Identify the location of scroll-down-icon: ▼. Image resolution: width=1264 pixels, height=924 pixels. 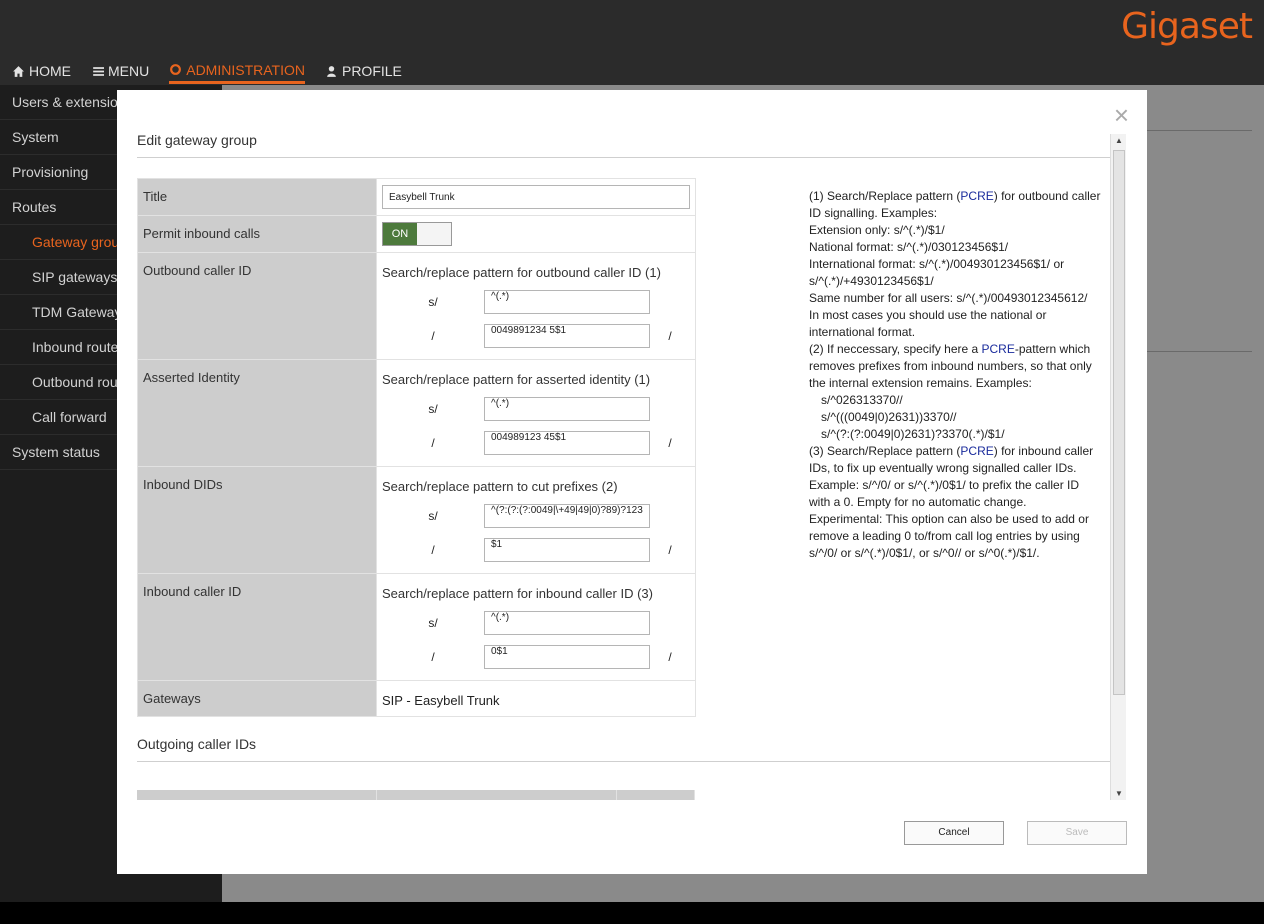
(1119, 793).